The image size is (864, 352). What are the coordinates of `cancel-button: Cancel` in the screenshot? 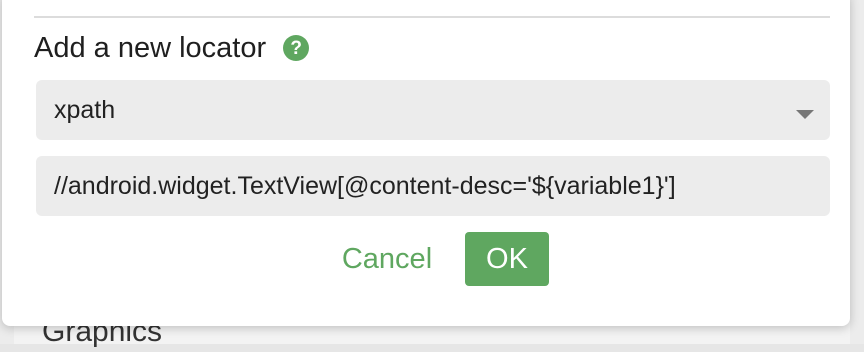 It's located at (387, 259).